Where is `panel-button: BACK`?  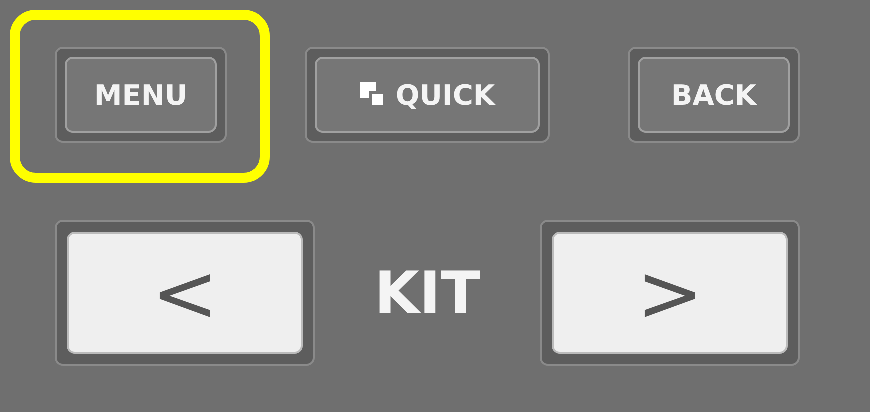 panel-button: BACK is located at coordinates (714, 95).